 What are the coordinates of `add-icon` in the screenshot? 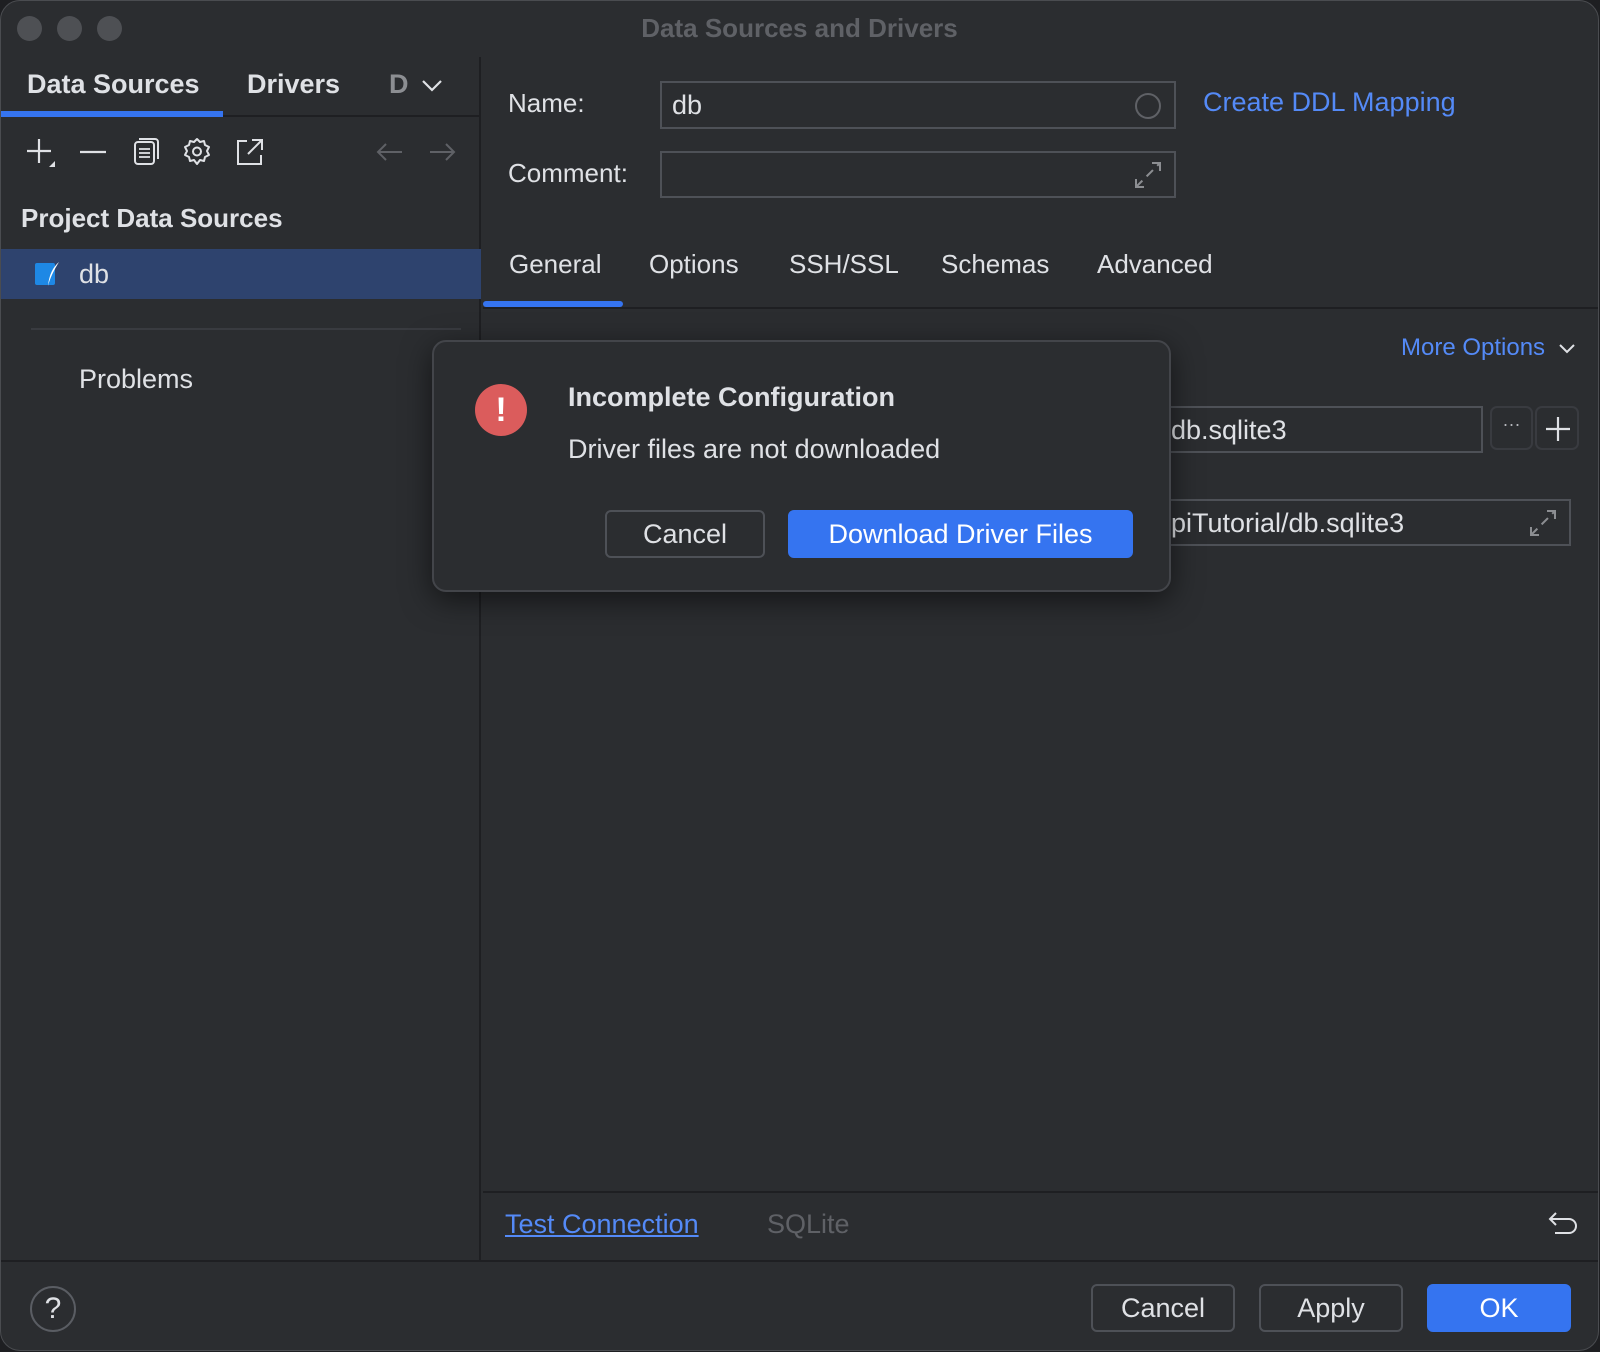 It's located at (40, 152).